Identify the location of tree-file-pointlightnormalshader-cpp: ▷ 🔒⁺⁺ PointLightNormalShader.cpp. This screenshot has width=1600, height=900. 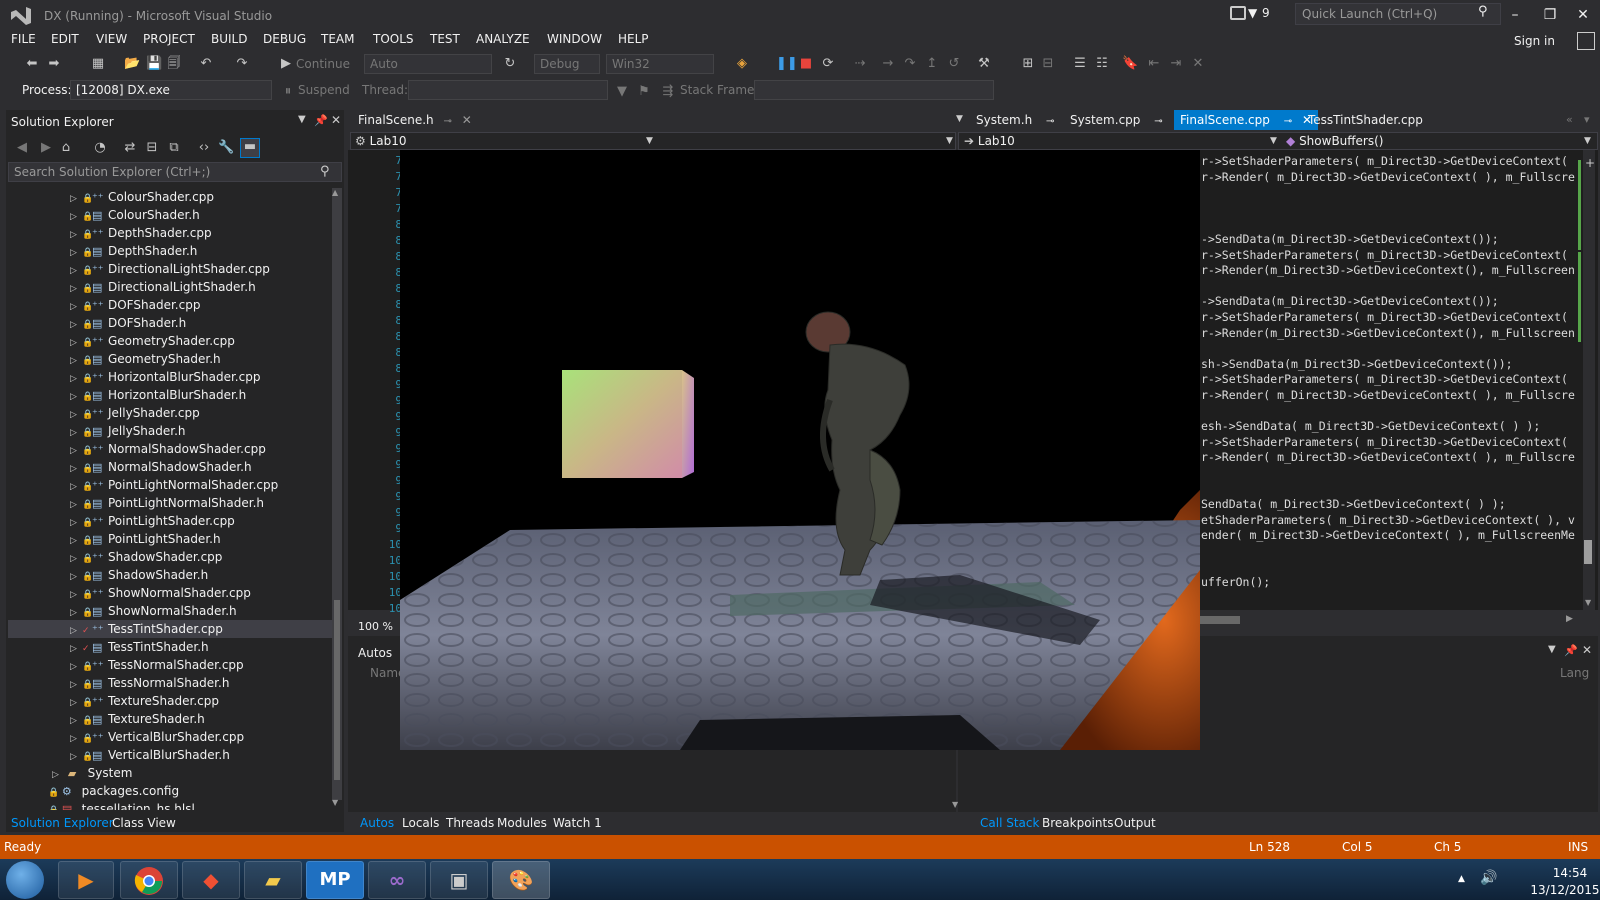
(201, 485).